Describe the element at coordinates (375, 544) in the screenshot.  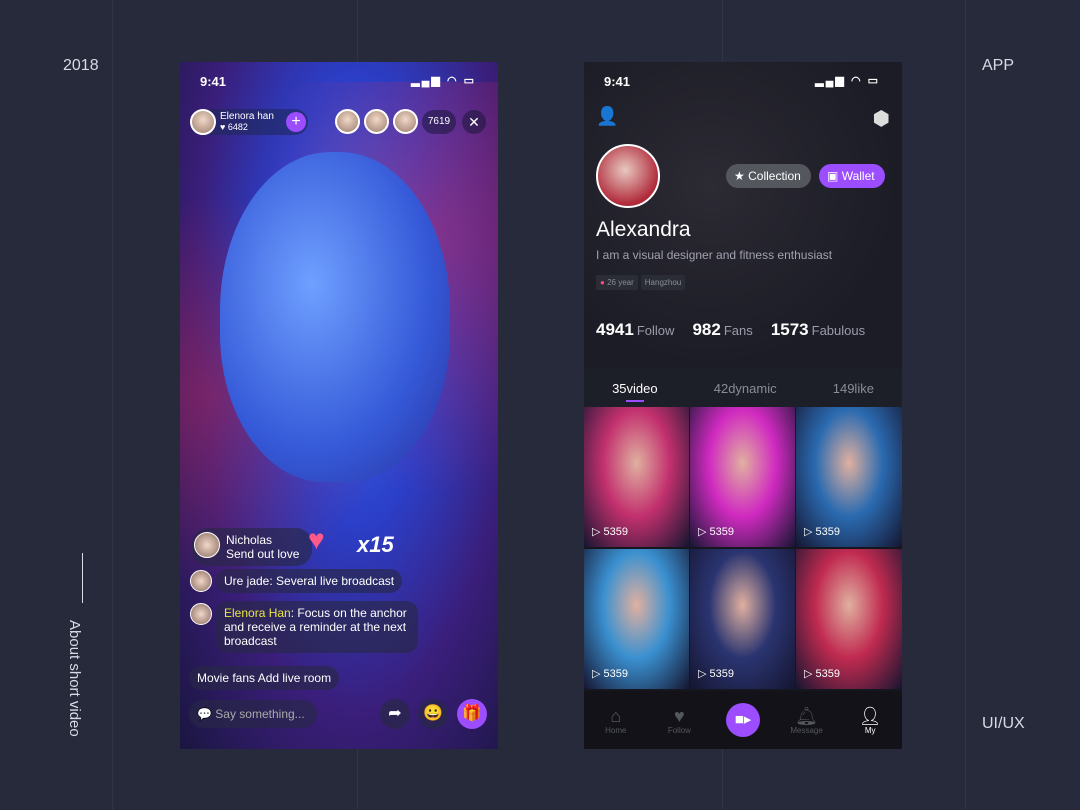
I see `gift-multiplier: x15` at that location.